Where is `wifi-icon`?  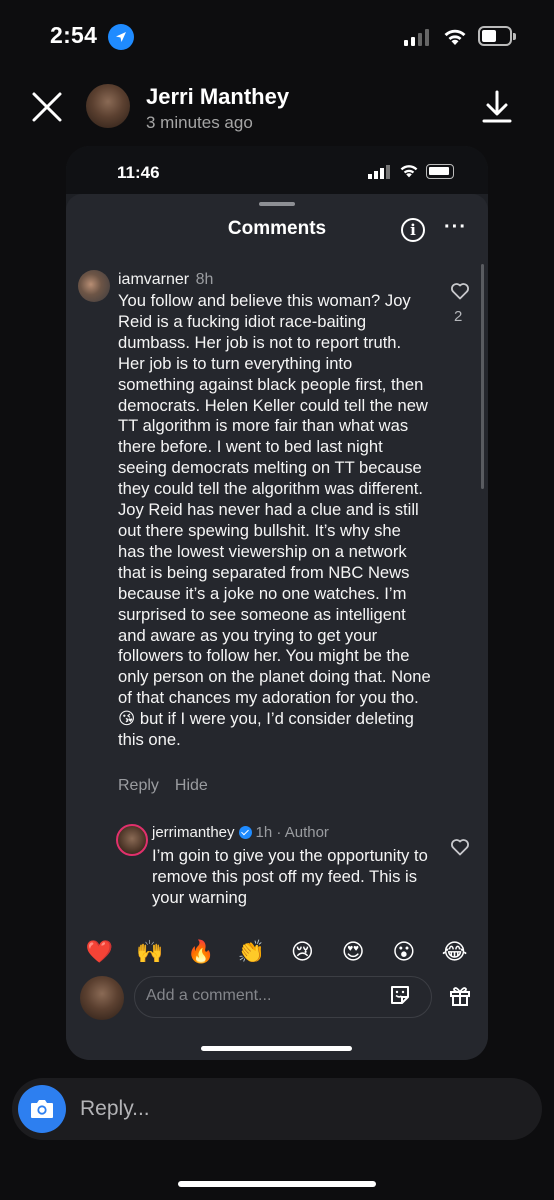
wifi-icon is located at coordinates (455, 39).